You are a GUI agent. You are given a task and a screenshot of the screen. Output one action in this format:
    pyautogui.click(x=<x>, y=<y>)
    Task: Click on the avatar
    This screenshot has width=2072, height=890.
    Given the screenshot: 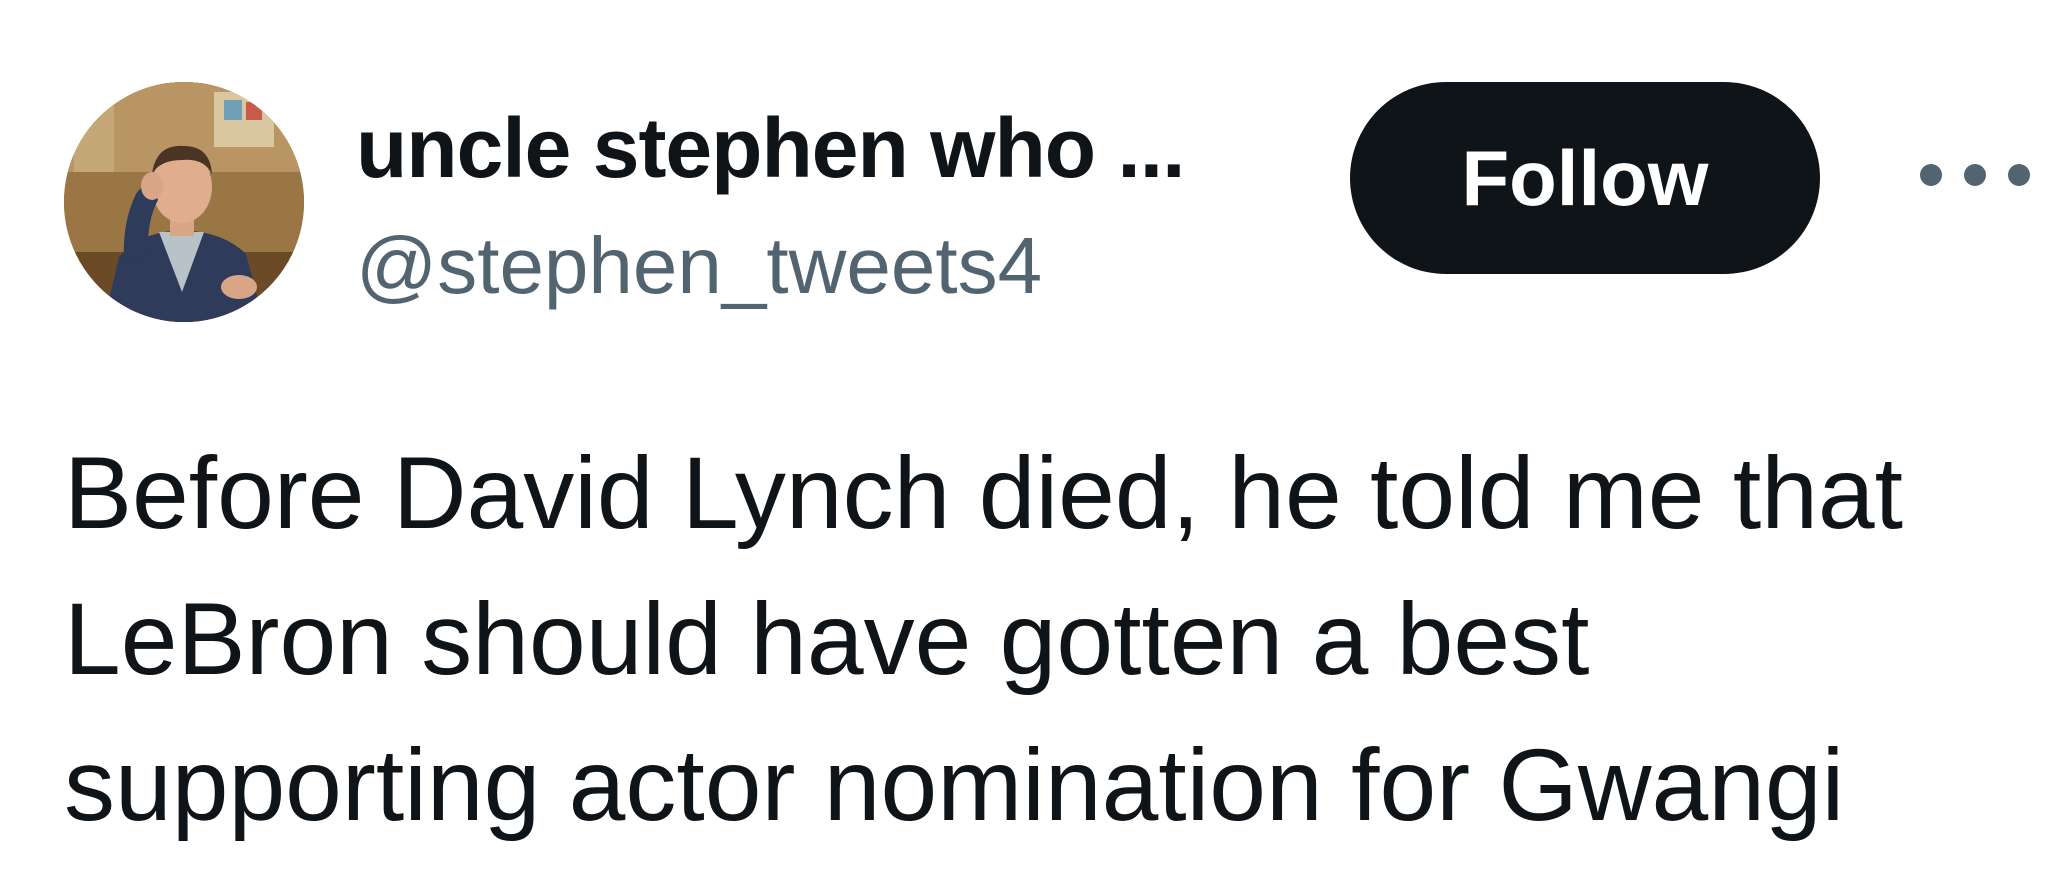 What is the action you would take?
    pyautogui.click(x=184, y=202)
    